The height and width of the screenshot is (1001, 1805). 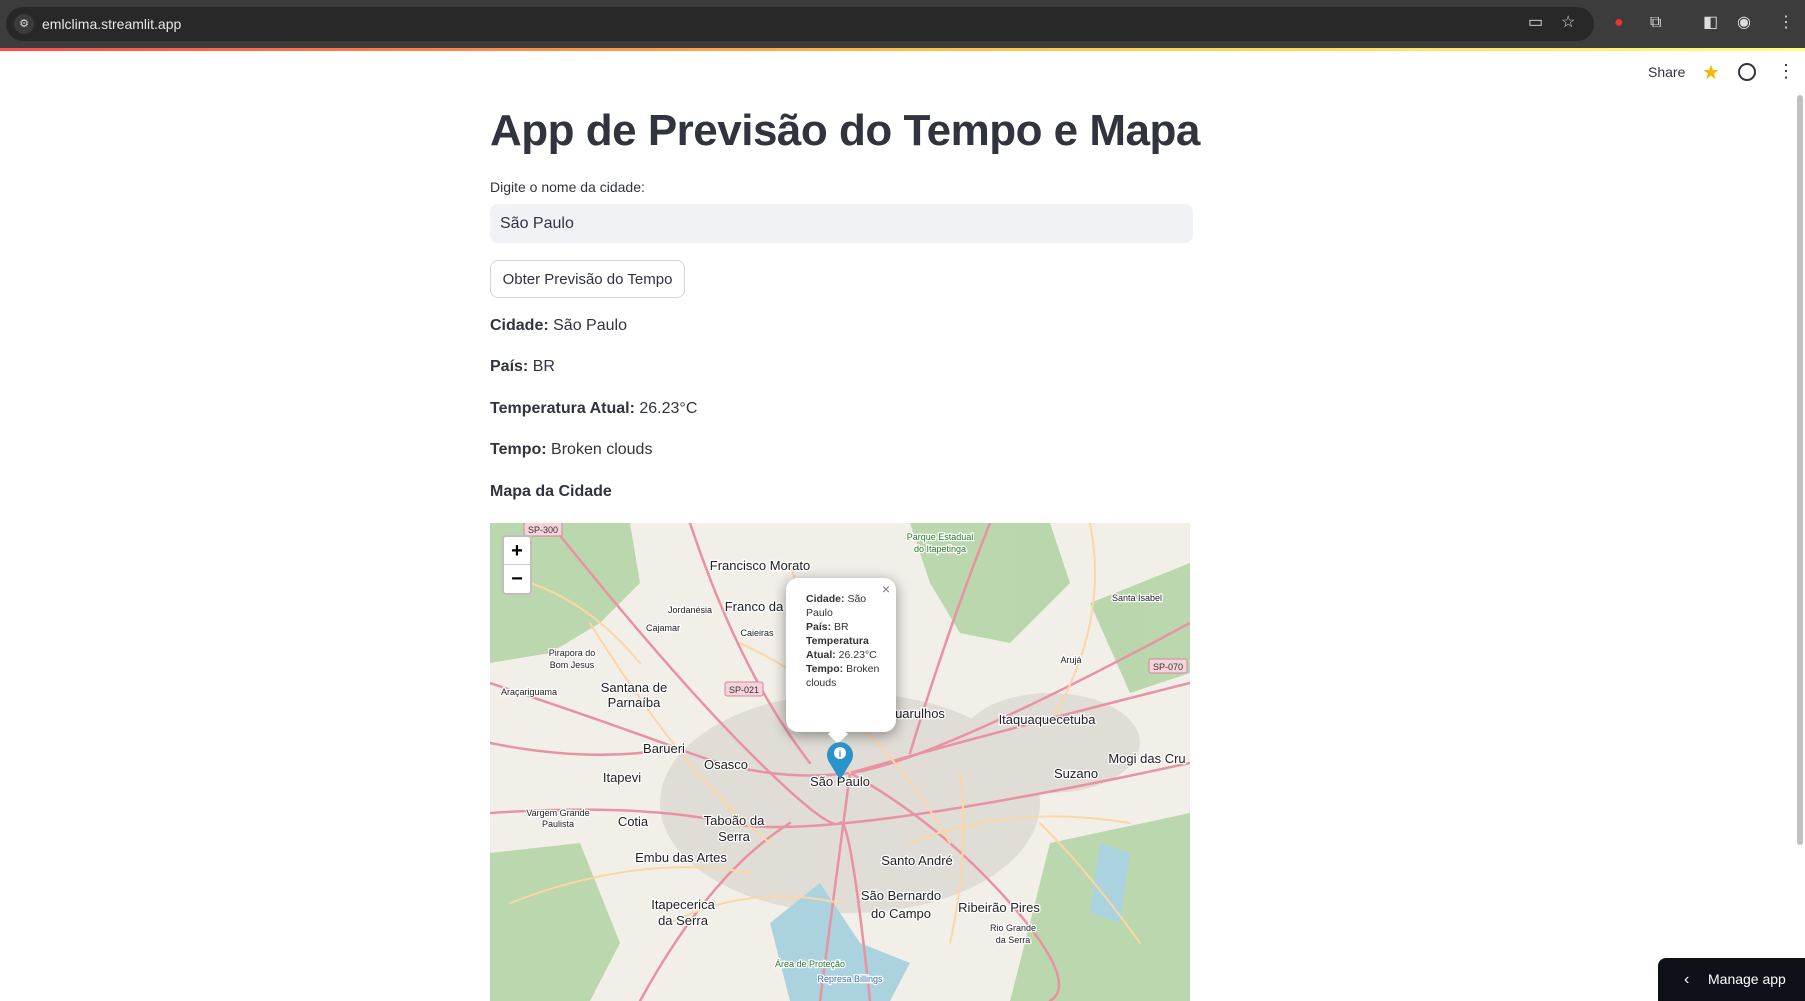 What do you see at coordinates (633, 821) in the screenshot?
I see `map-place-label: Cotia` at bounding box center [633, 821].